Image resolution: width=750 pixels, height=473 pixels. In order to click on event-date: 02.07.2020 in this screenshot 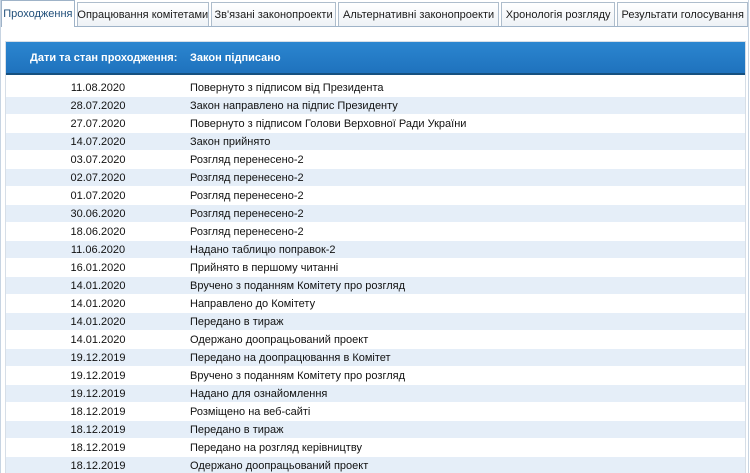, I will do `click(98, 177)`.